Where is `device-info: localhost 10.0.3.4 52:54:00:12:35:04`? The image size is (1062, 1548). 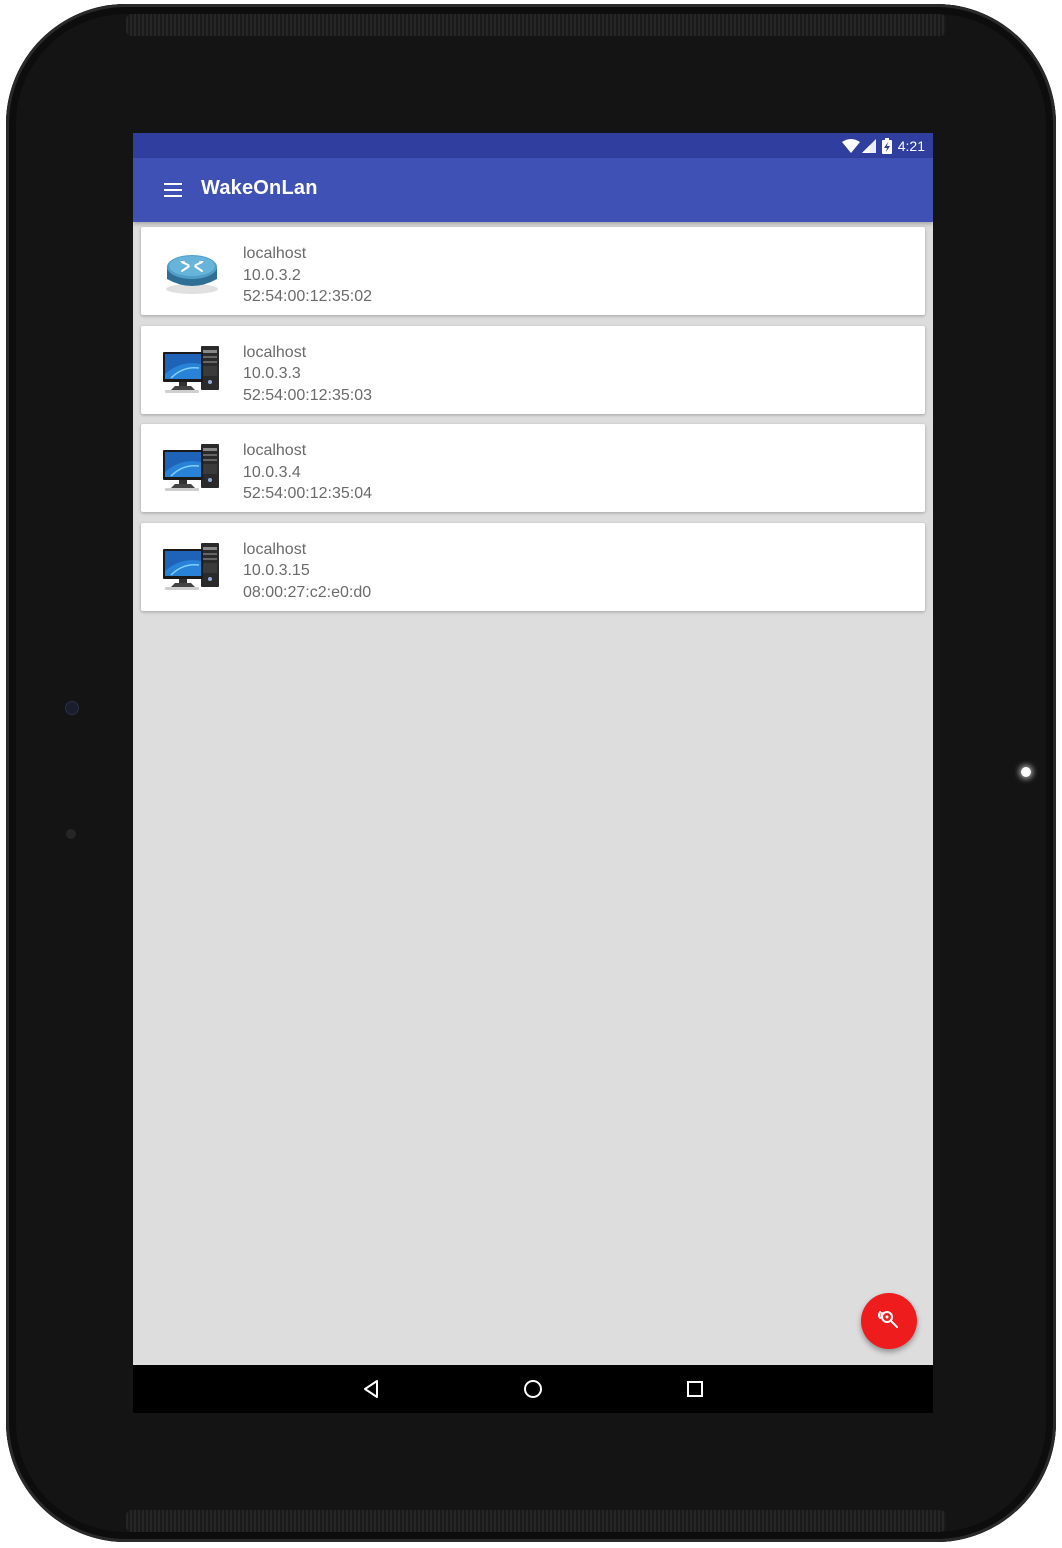
device-info: localhost 10.0.3.4 52:54:00:12:35:04 is located at coordinates (307, 472).